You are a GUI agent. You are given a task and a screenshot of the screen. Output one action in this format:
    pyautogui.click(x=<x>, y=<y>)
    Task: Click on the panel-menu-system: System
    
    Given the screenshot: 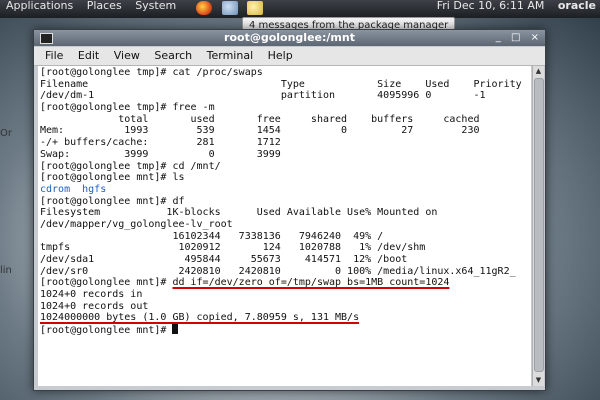 What is the action you would take?
    pyautogui.click(x=155, y=6)
    